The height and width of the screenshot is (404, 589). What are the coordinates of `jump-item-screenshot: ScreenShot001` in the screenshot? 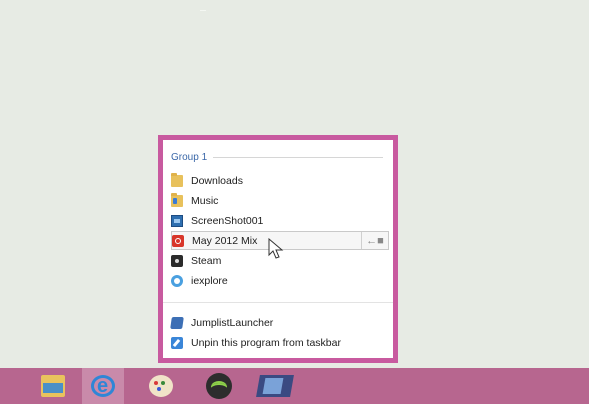 It's located at (278, 220).